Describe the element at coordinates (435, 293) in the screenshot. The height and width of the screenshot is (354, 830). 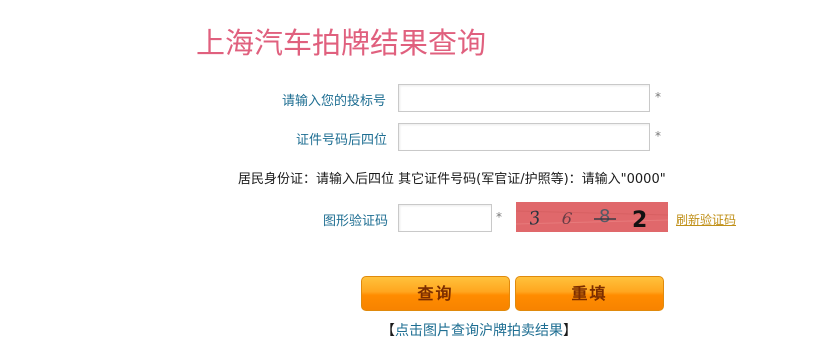
I see `query-button: 查询` at that location.